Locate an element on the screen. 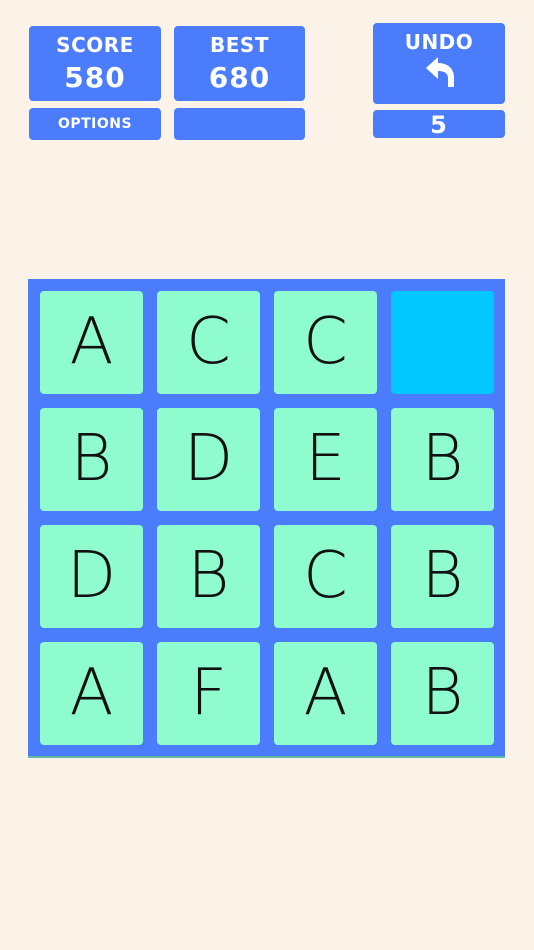 The width and height of the screenshot is (534, 950). undo-count-panel: 5 is located at coordinates (439, 124).